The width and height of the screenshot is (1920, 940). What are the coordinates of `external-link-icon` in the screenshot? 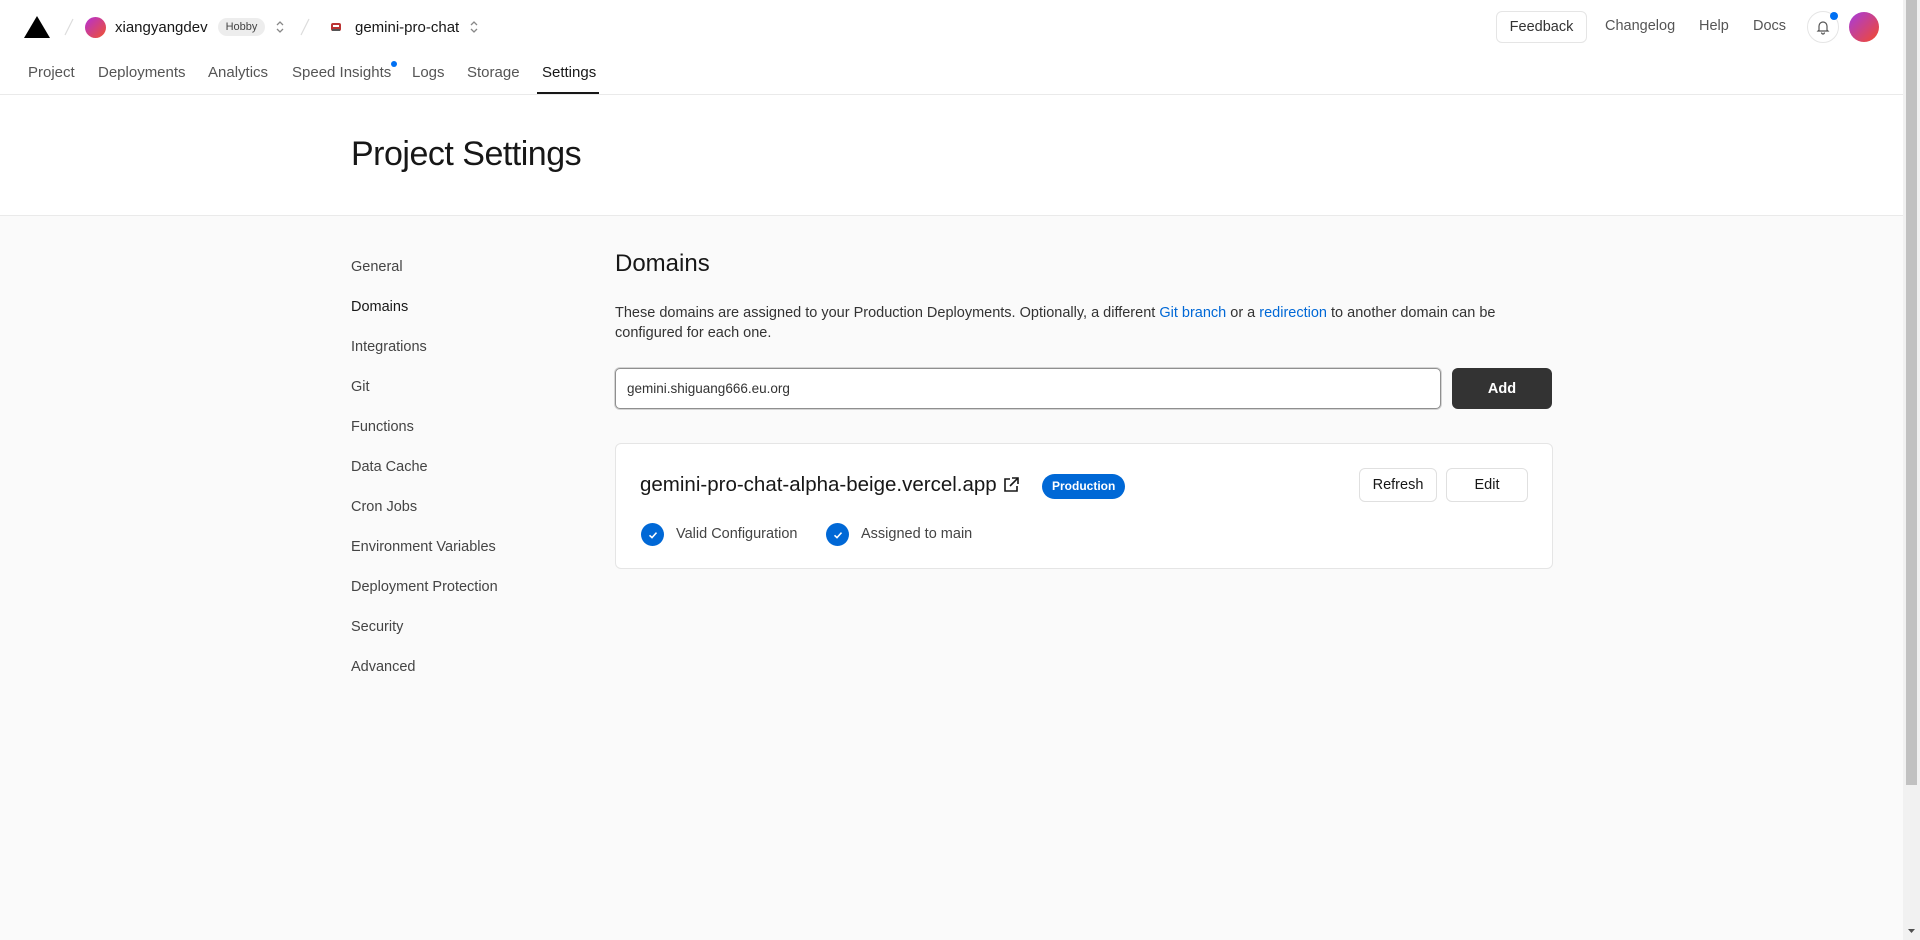 It's located at (1011, 484).